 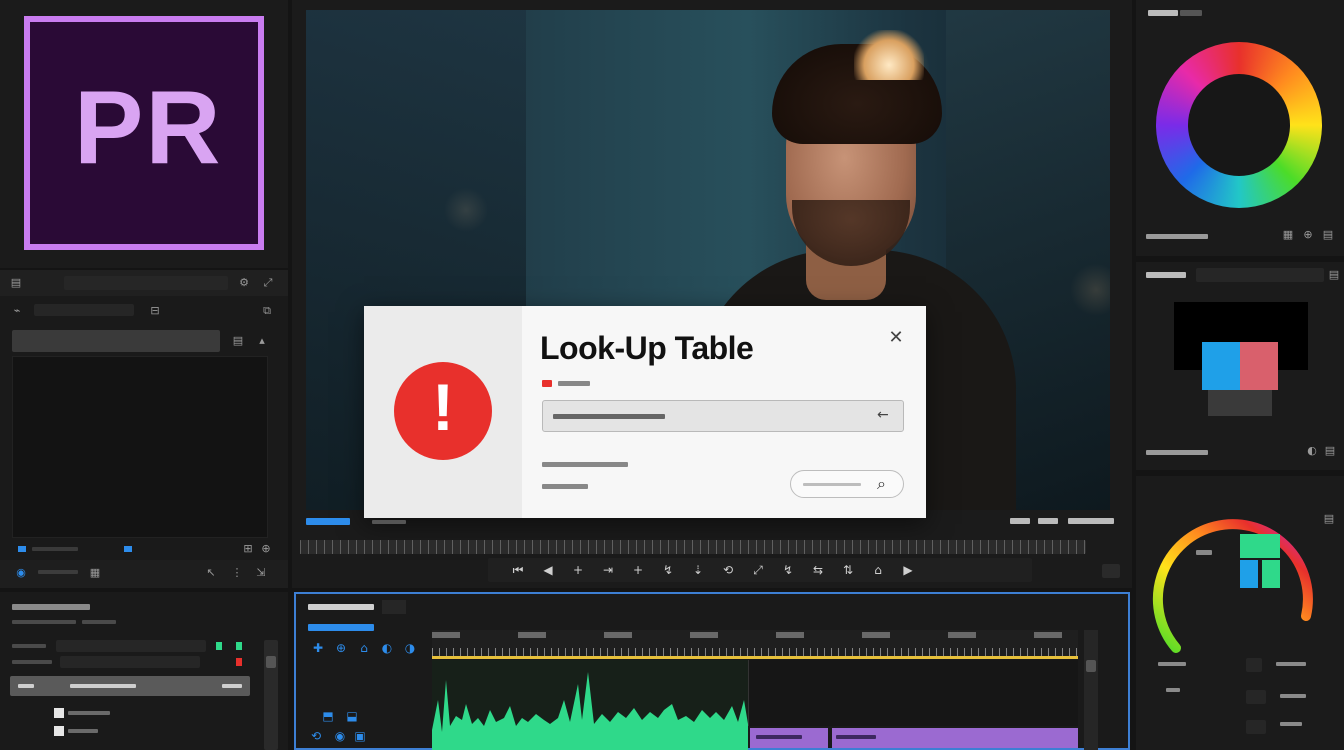 What do you see at coordinates (1191, 13) in the screenshot?
I see `color-panel-tab` at bounding box center [1191, 13].